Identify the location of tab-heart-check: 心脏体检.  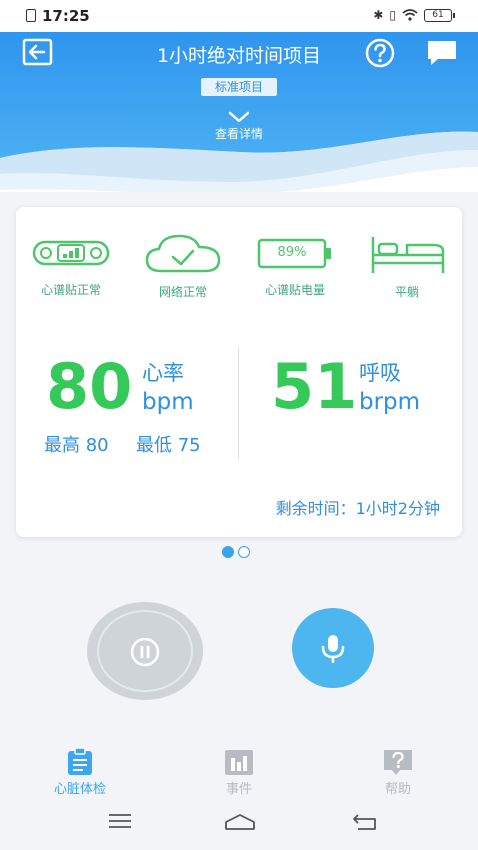
(80, 772).